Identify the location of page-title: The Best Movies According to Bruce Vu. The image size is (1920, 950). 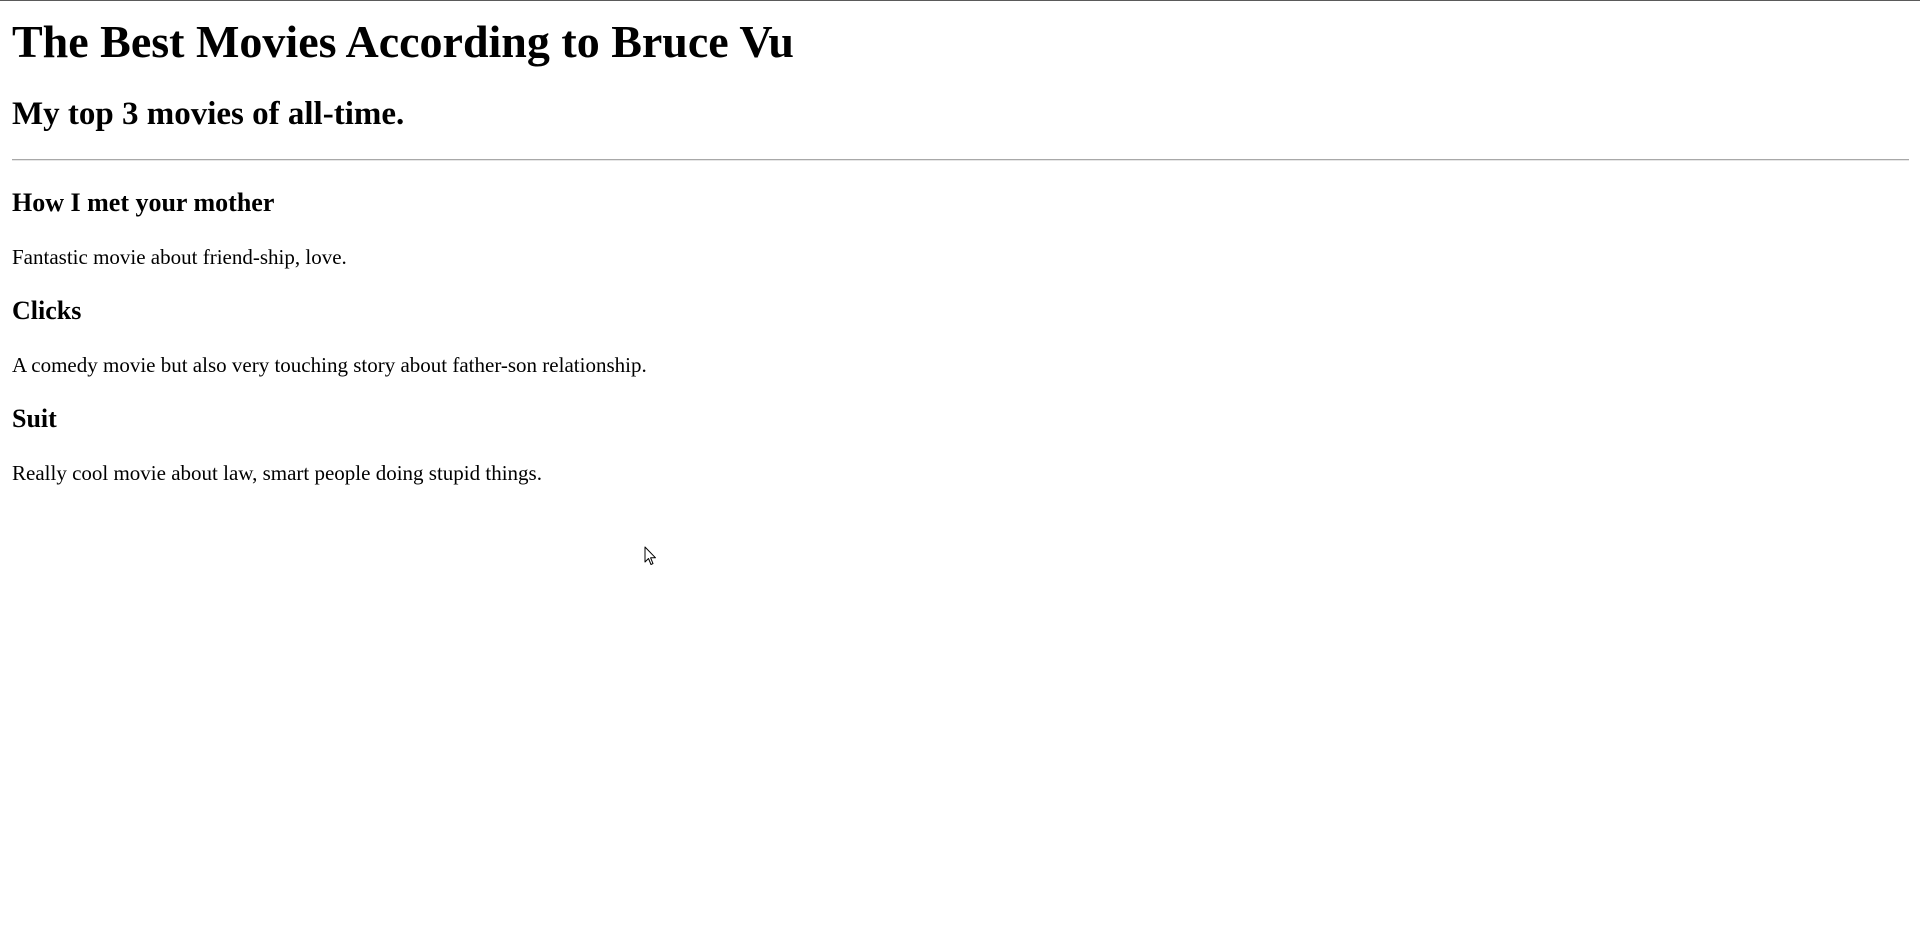
(403, 41).